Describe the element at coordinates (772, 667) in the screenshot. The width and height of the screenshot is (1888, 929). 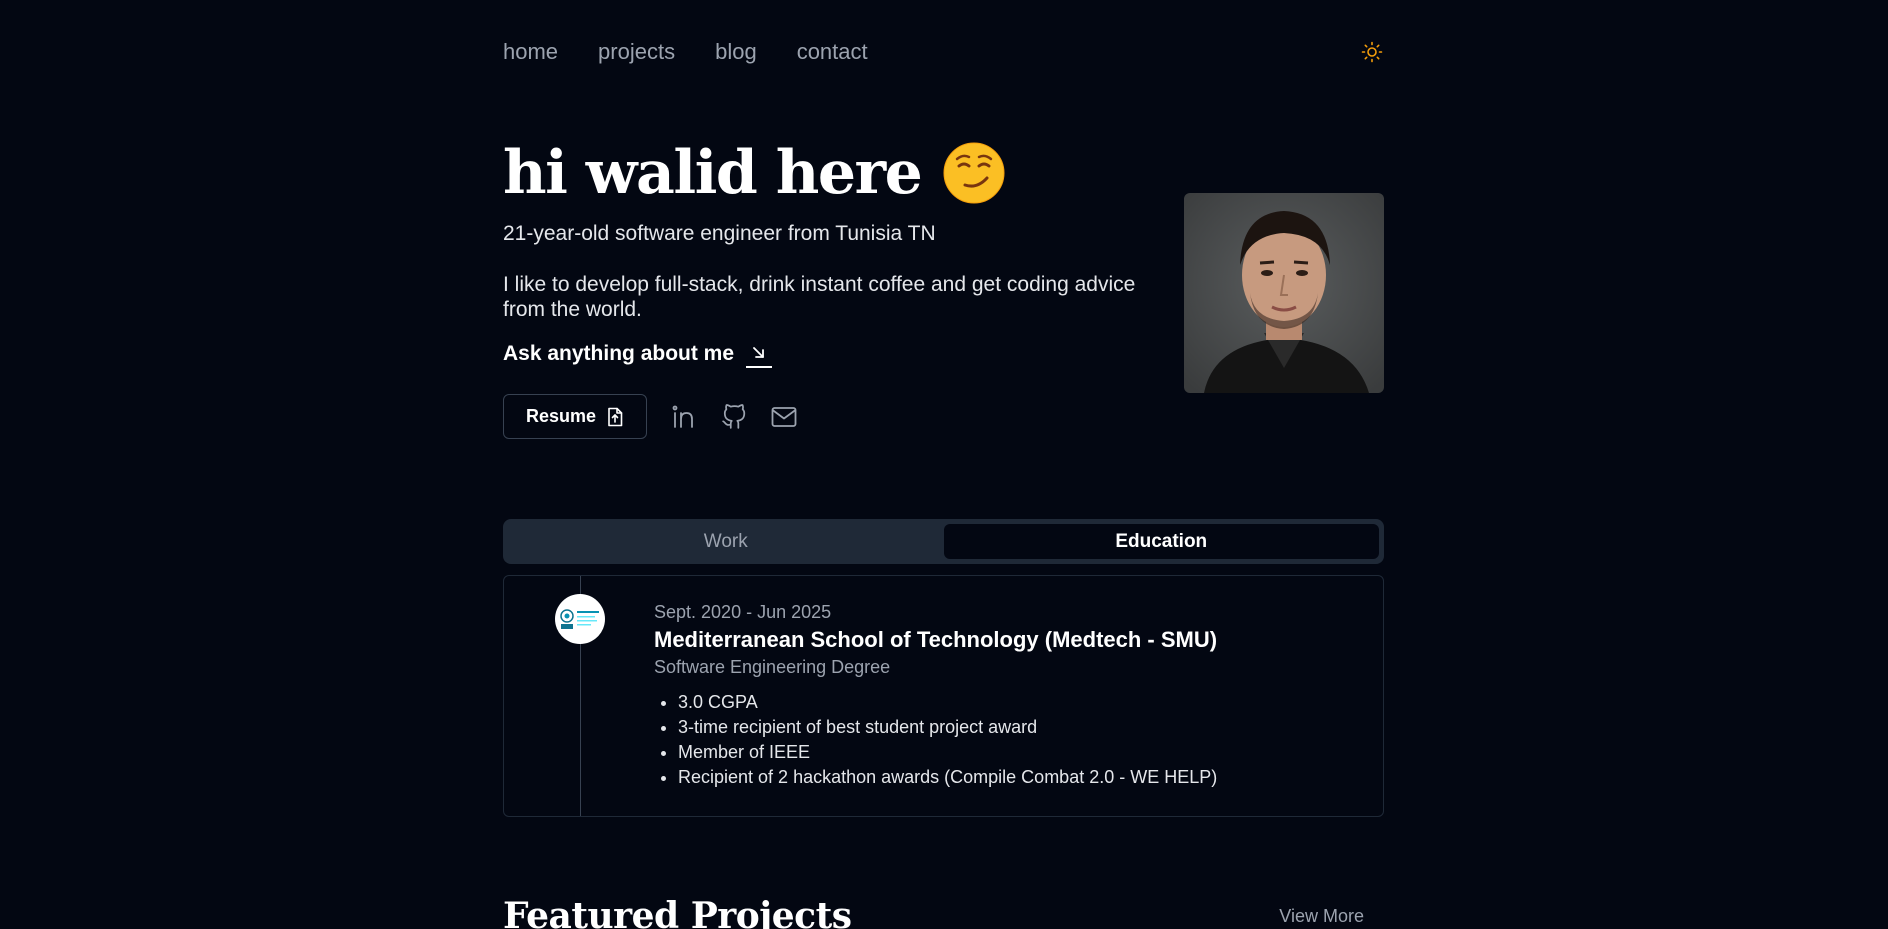
I see `education-degree: Software Engineering Degree` at that location.